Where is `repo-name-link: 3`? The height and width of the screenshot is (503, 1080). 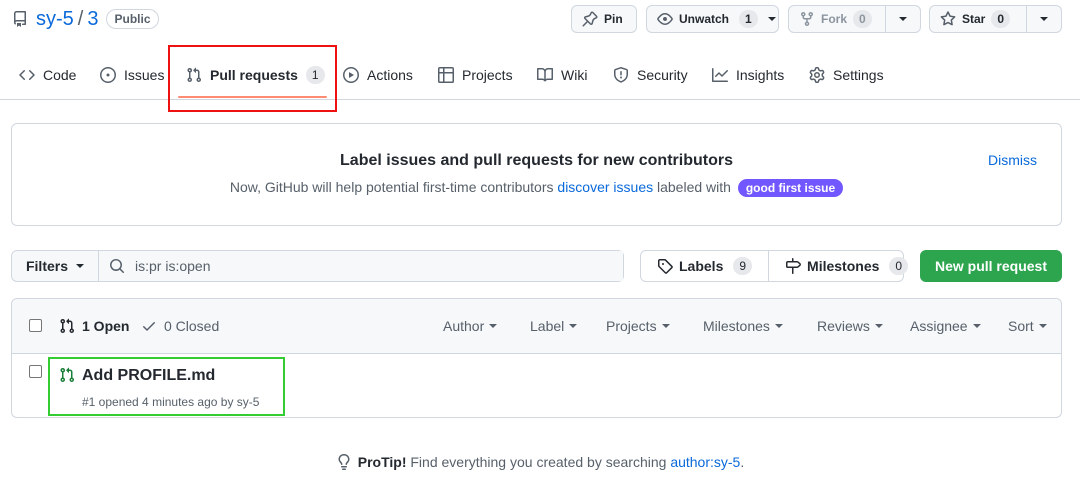 repo-name-link: 3 is located at coordinates (92, 19).